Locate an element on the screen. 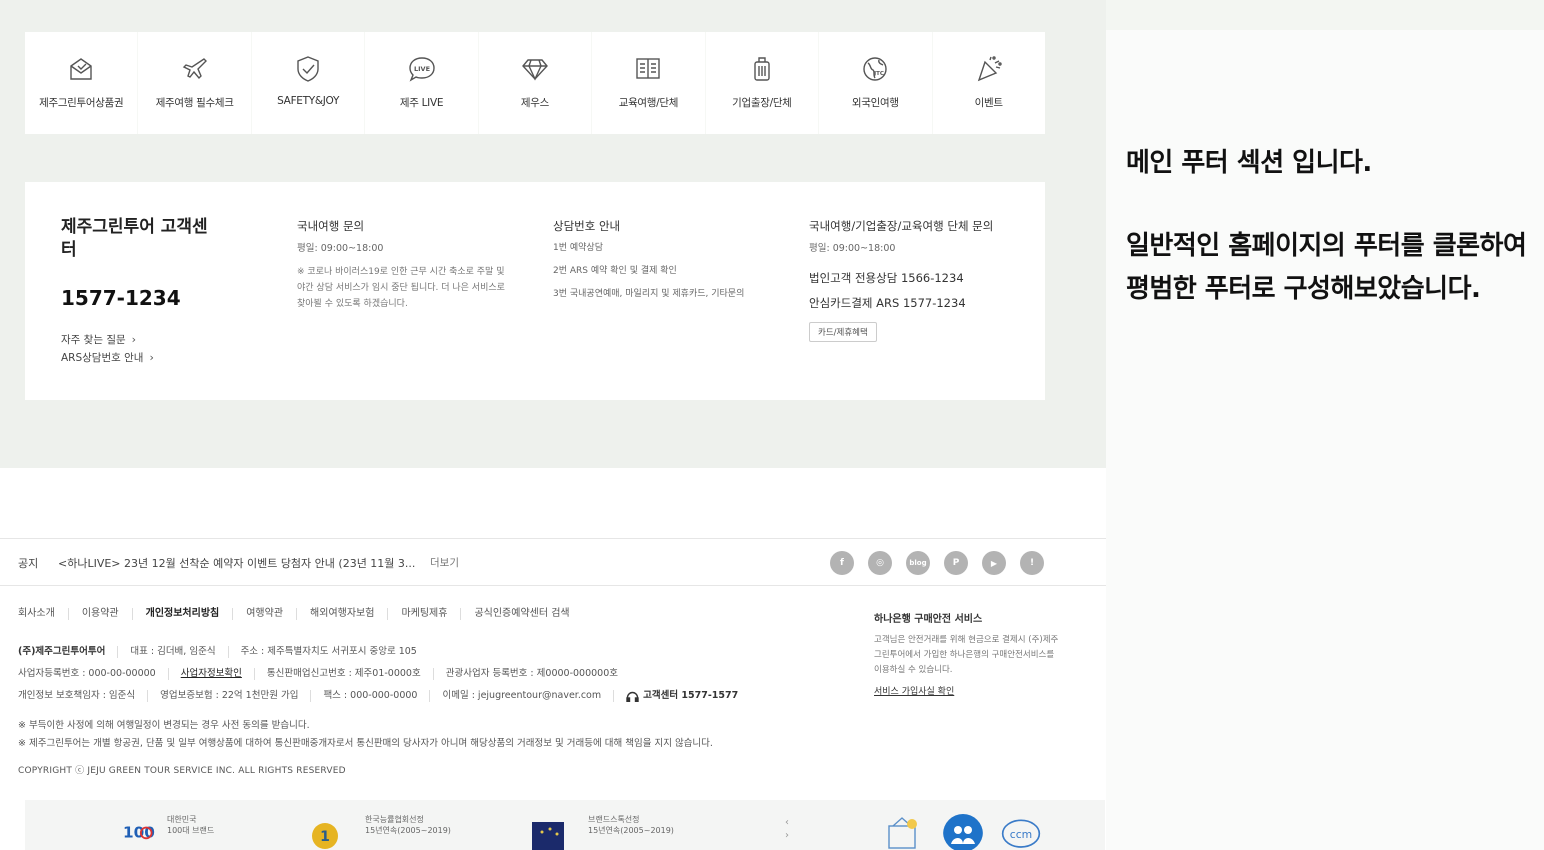 This screenshot has width=1544, height=850. faq-link: 자주 찾는 질문 › is located at coordinates (98, 339).